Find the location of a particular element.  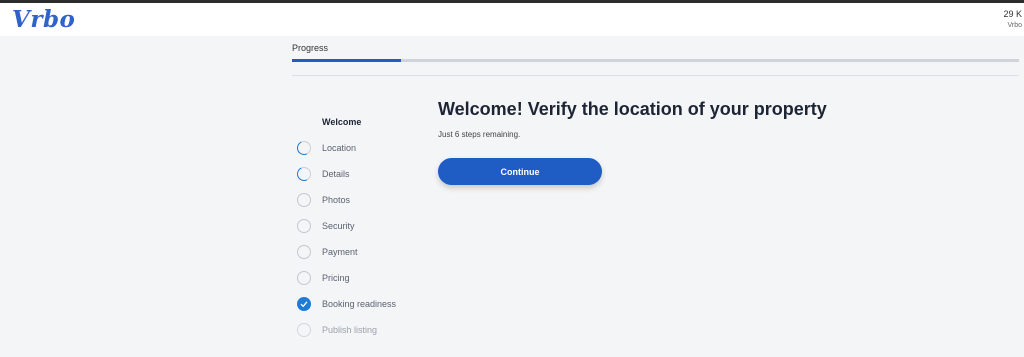

step-label: Publish listing is located at coordinates (350, 330).